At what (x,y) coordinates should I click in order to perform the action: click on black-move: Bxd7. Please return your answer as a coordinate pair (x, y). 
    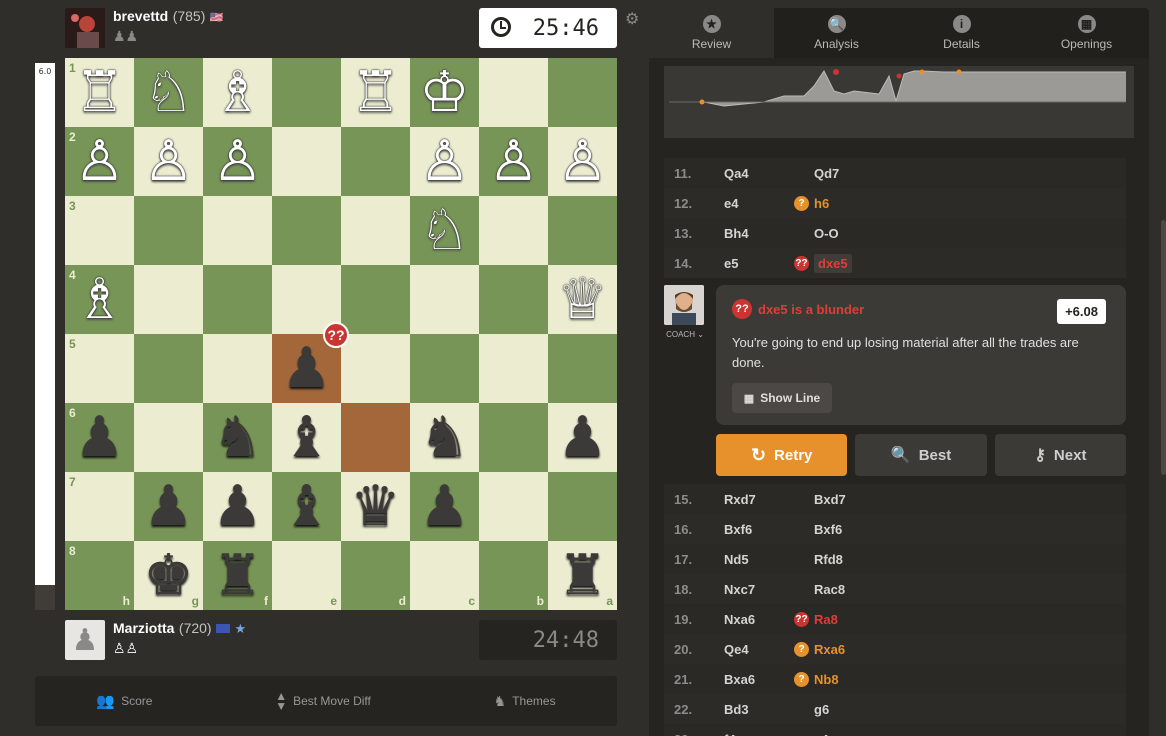
    Looking at the image, I should click on (830, 499).